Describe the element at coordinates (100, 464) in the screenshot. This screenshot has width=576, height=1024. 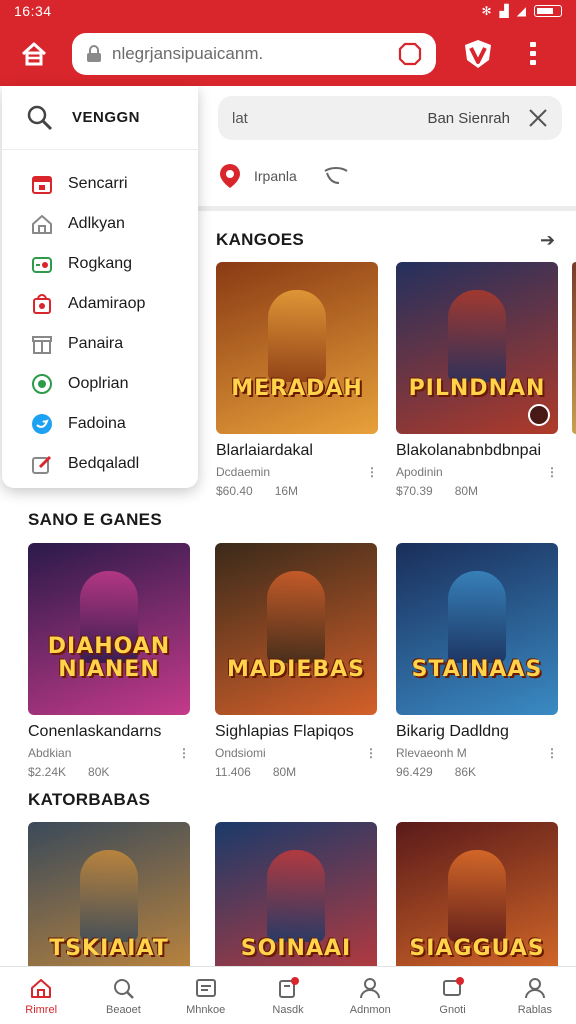
I see `dropdown-item: Bedqaladl` at that location.